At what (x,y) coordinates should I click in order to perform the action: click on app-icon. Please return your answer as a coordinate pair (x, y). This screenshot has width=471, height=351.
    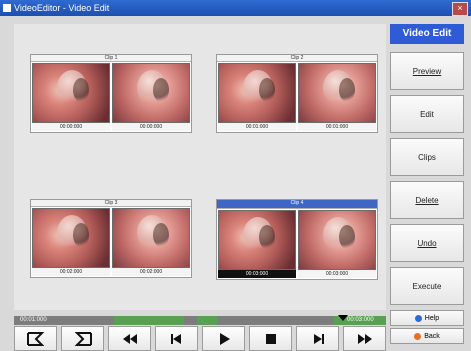
    Looking at the image, I should click on (7, 8).